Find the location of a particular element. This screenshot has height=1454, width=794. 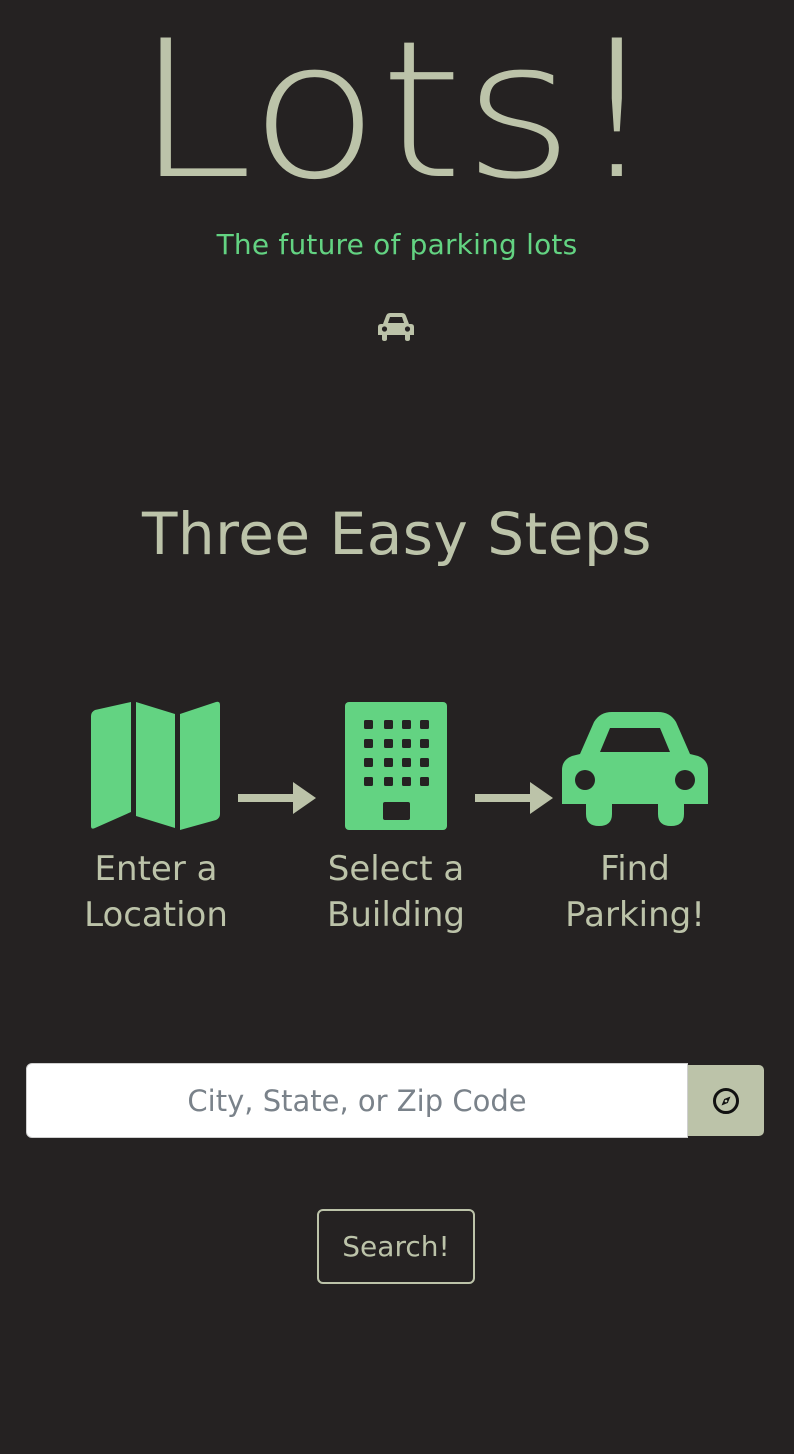

step-label-line2: Location is located at coordinates (156, 915).